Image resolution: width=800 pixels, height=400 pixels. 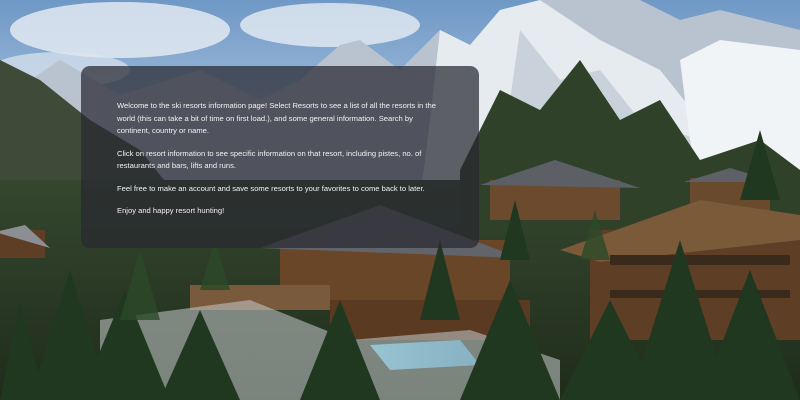 I want to click on intro-paragraph-closing: Enjoy and happy resort hunting!, so click(x=171, y=210).